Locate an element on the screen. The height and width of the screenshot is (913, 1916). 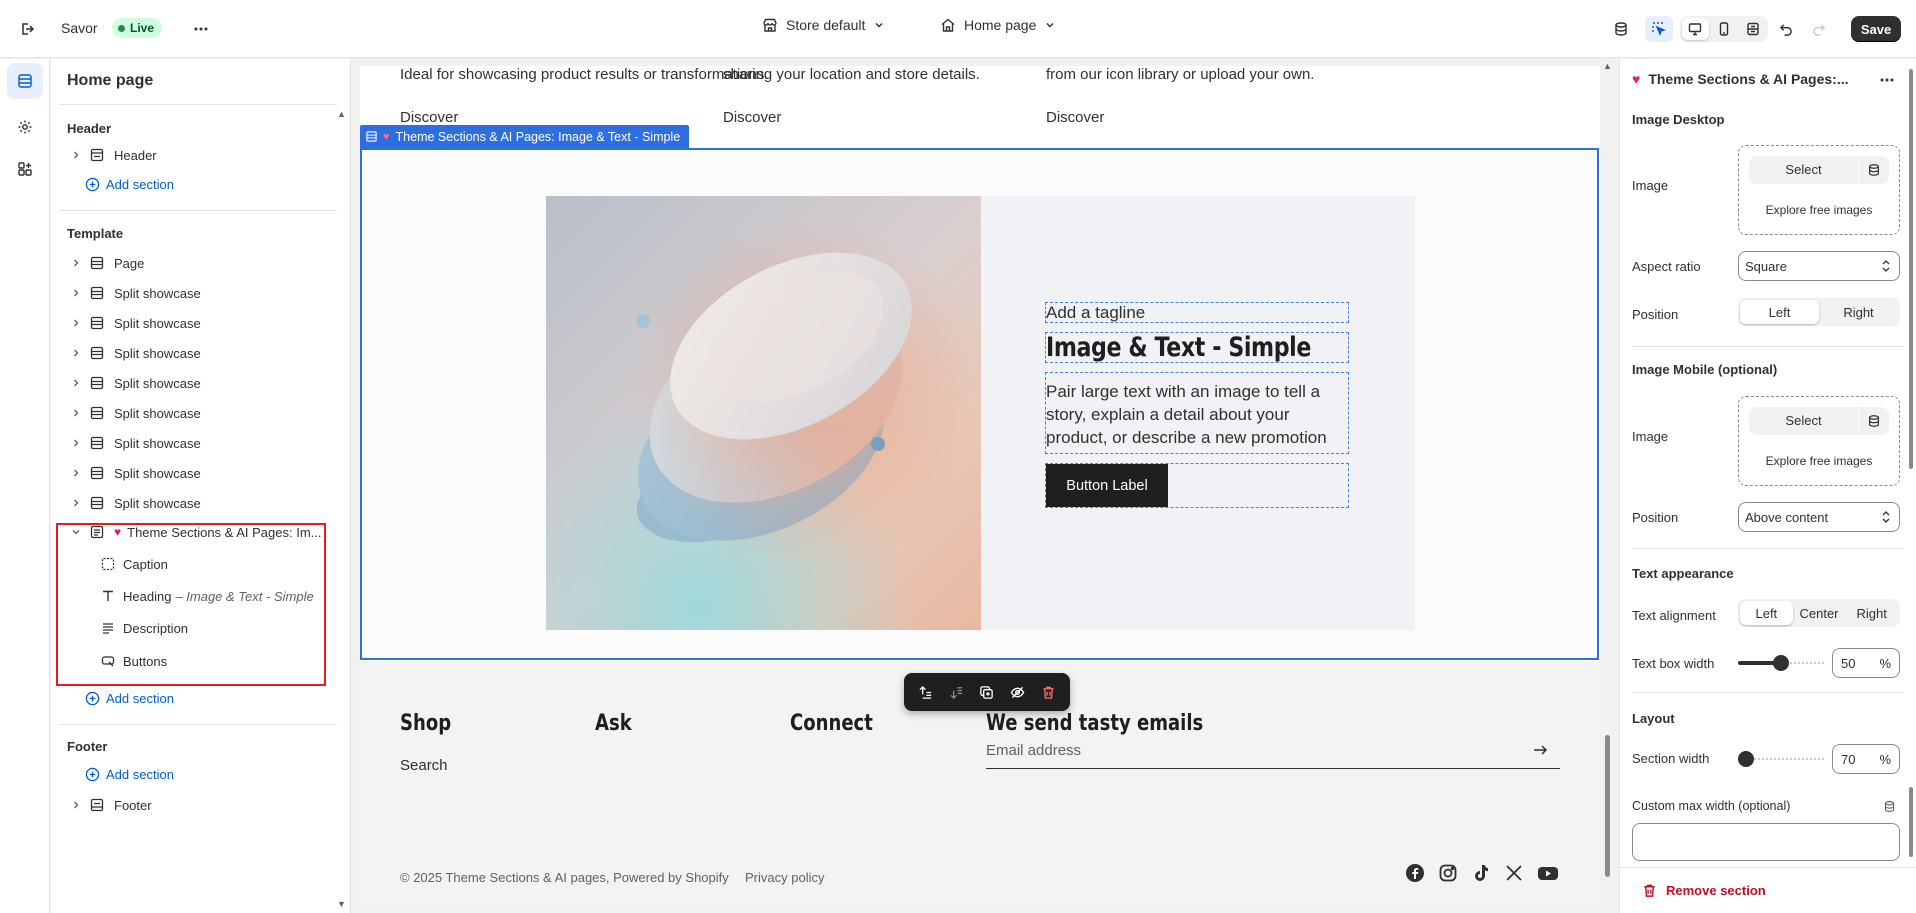
settings-scroll-thumb-lower is located at coordinates (1911, 822).